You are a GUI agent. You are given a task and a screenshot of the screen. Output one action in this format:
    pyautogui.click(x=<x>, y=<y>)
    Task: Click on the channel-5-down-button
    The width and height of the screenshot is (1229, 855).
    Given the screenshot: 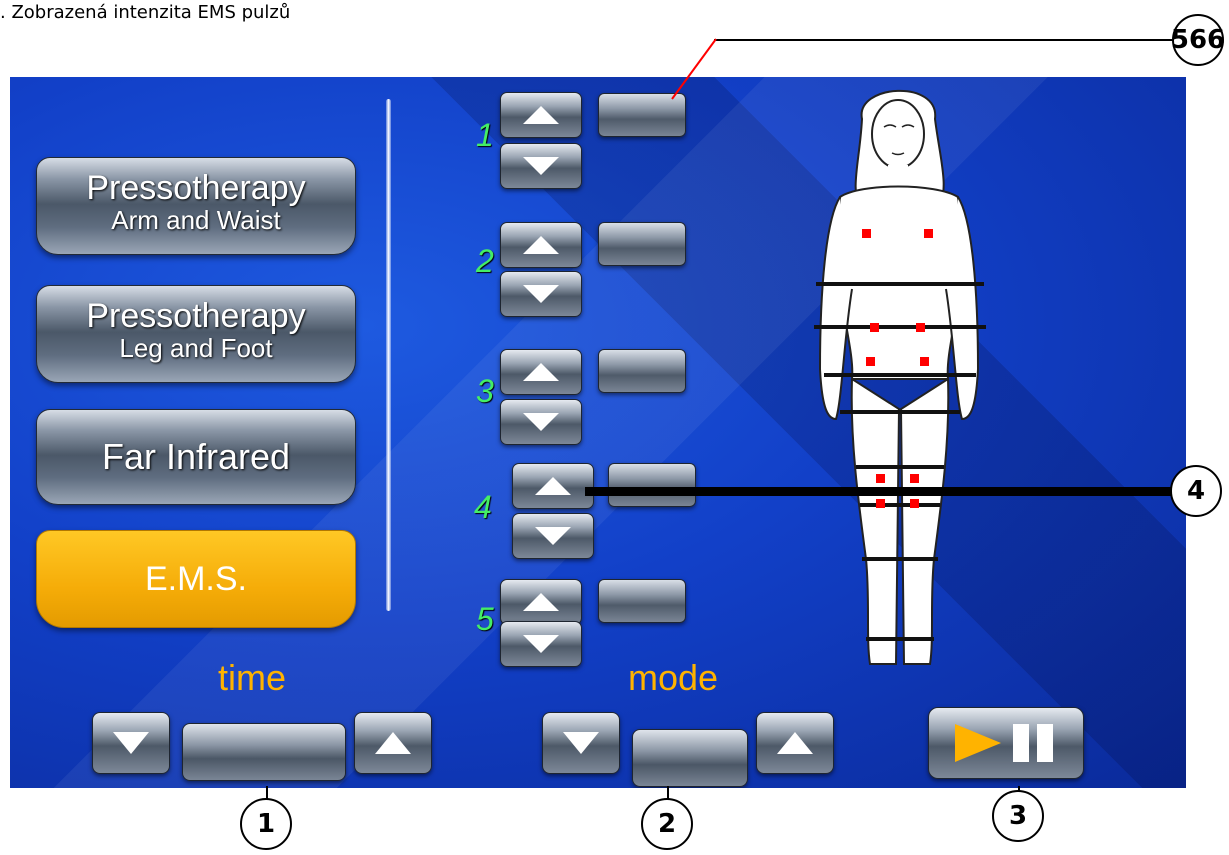 What is the action you would take?
    pyautogui.click(x=541, y=644)
    